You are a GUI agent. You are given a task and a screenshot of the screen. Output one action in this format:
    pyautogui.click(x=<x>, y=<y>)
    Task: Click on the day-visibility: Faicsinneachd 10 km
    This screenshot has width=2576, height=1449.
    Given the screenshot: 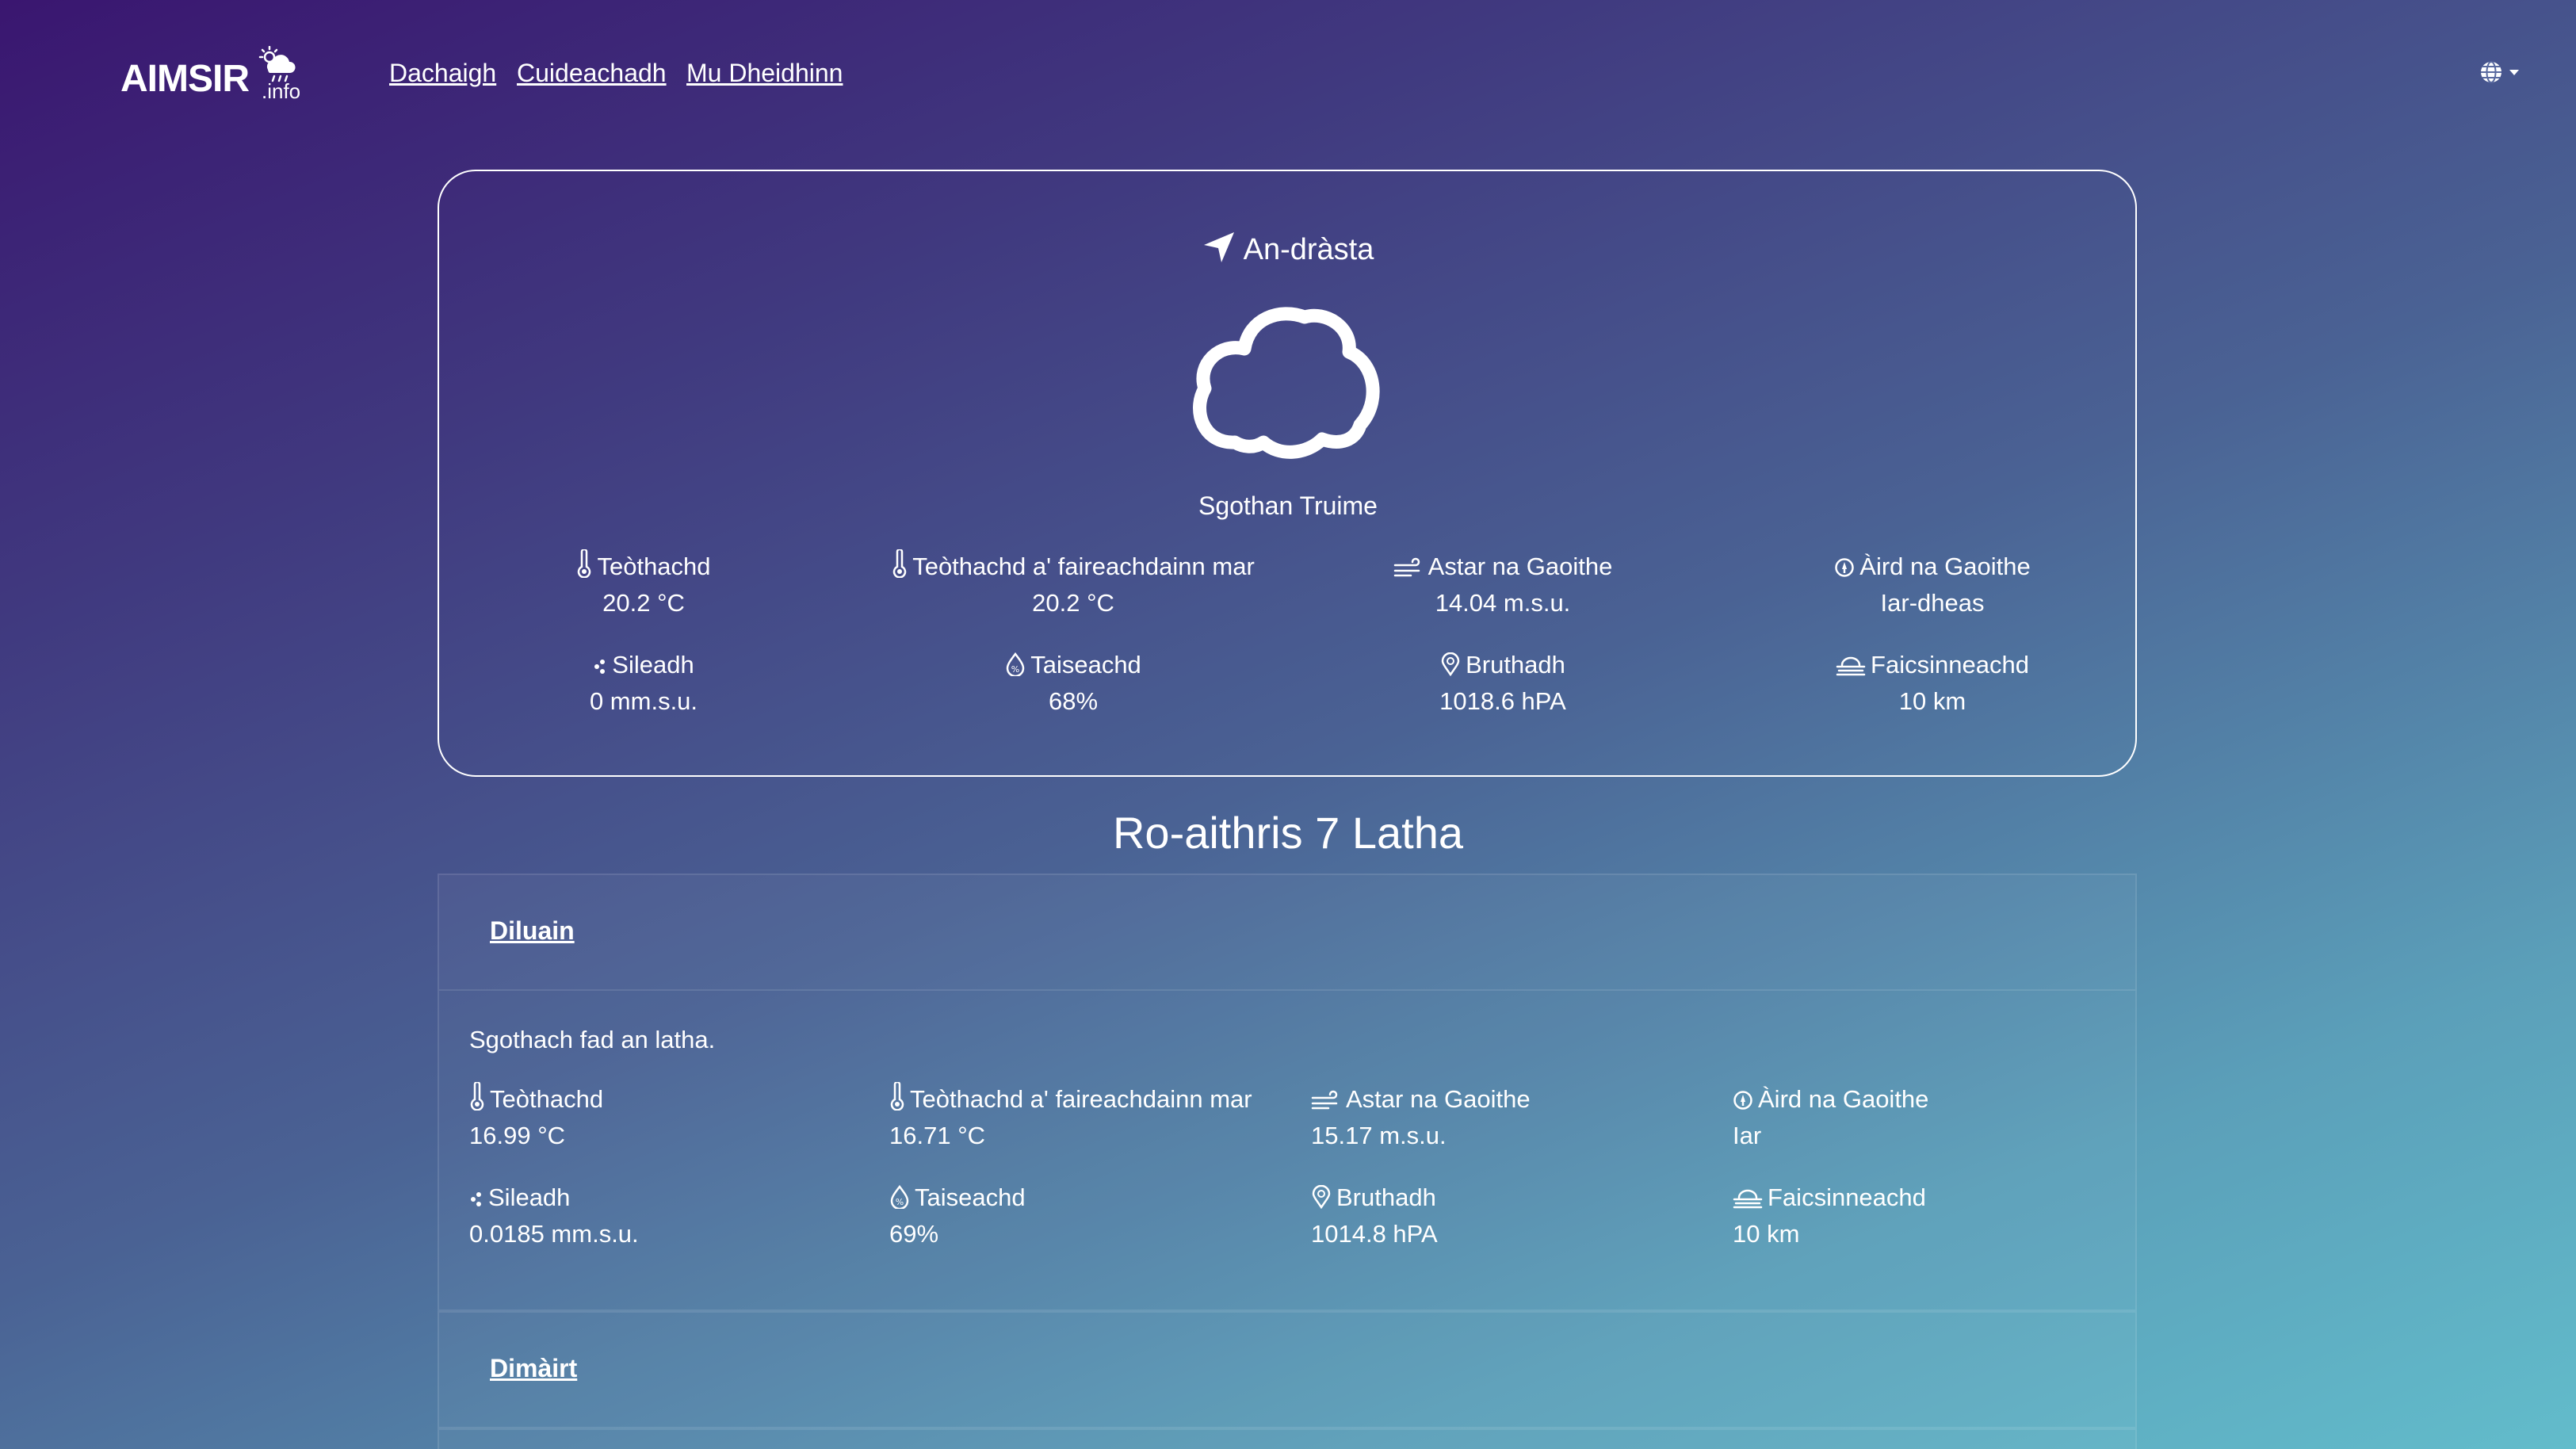 What is the action you would take?
    pyautogui.click(x=1830, y=1215)
    